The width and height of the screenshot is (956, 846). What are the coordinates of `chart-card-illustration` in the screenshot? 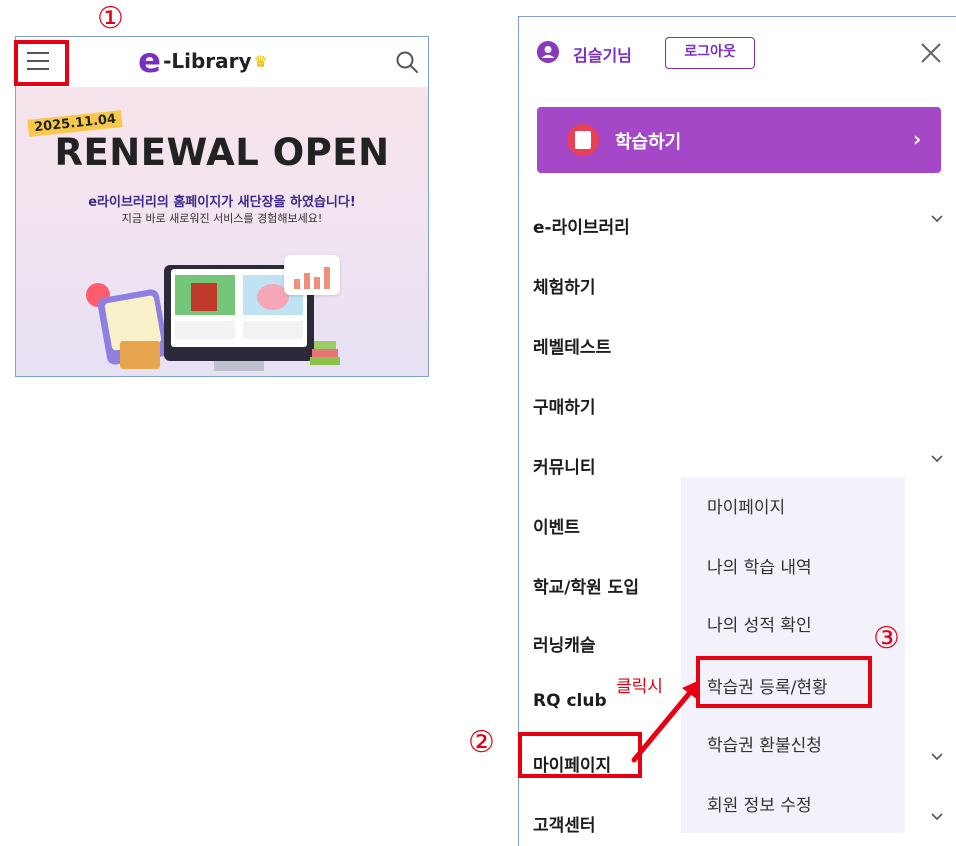 It's located at (312, 275).